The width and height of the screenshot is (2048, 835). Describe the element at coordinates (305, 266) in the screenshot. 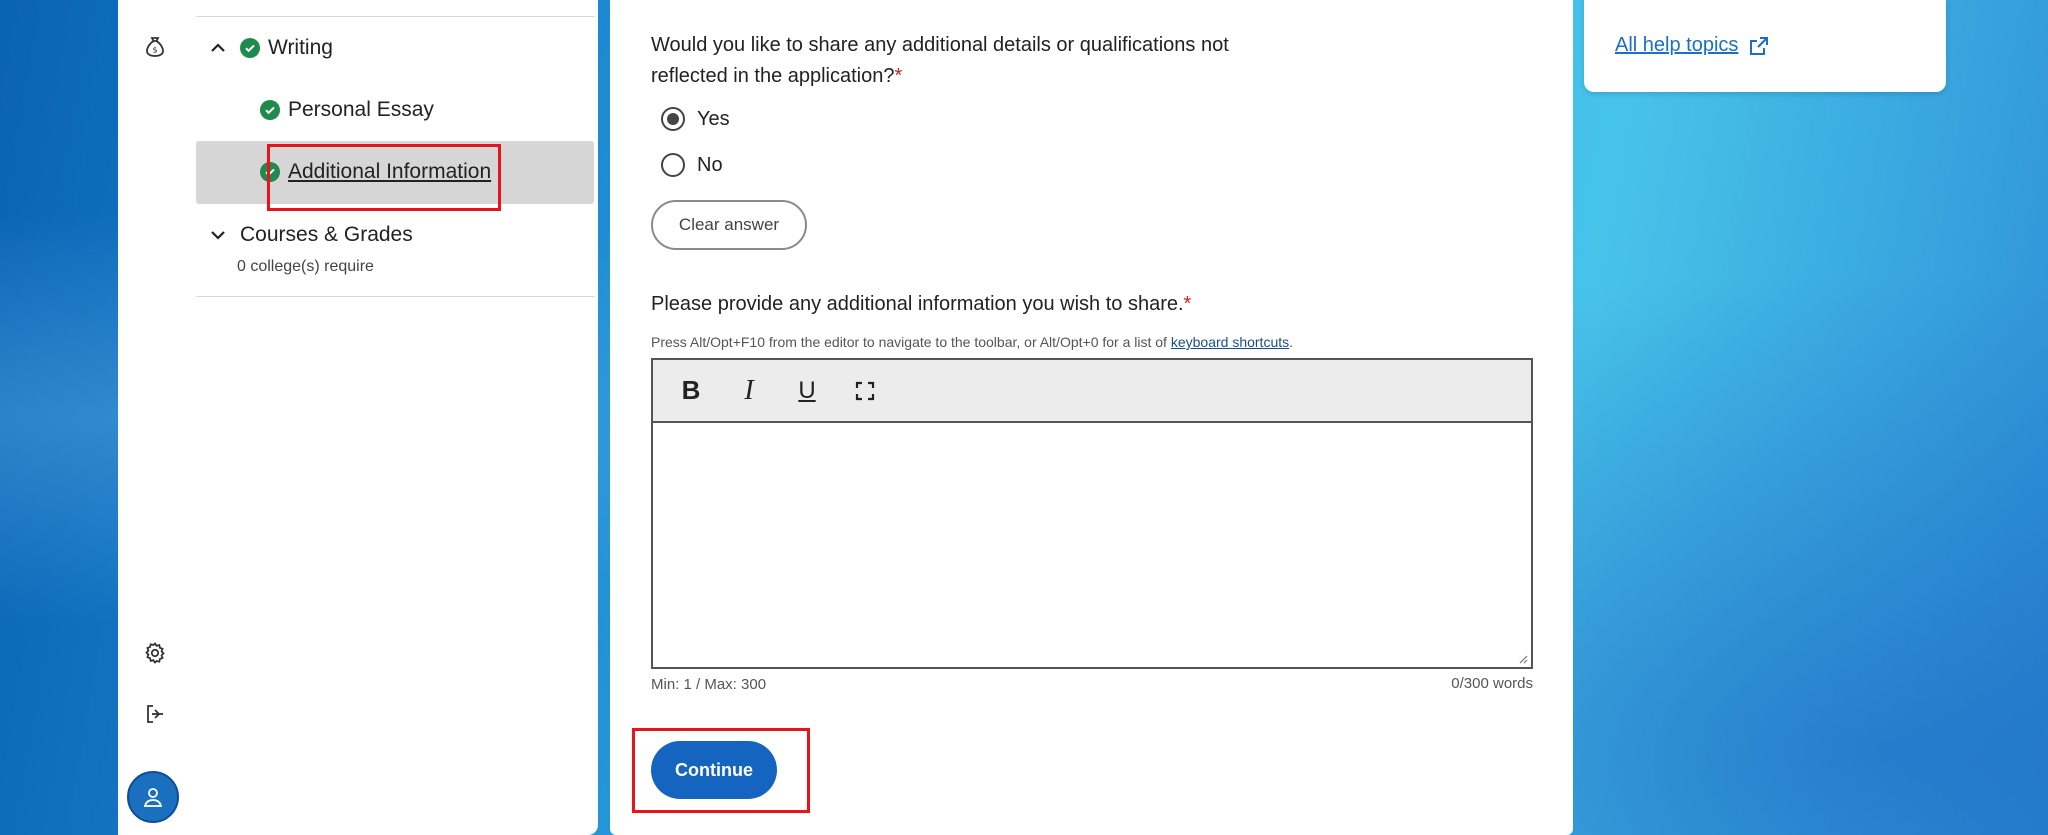

I see `nav-group-subtext: 0 college(s) require` at that location.